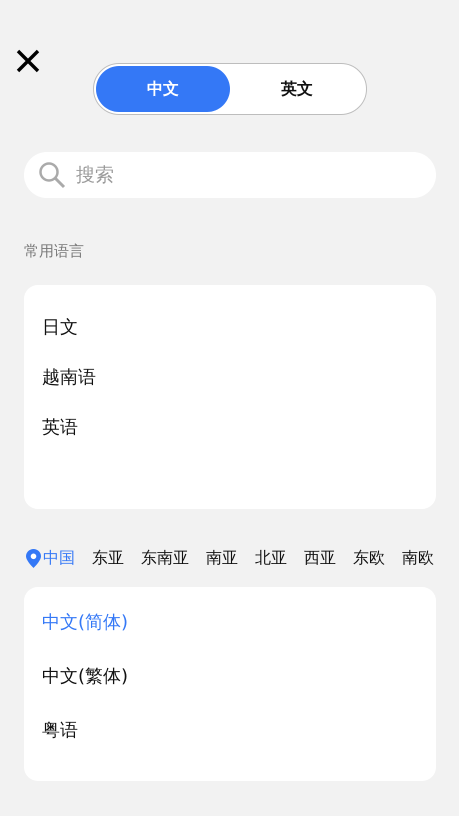 Image resolution: width=459 pixels, height=816 pixels. What do you see at coordinates (230, 730) in the screenshot?
I see `language-item: 粤语` at bounding box center [230, 730].